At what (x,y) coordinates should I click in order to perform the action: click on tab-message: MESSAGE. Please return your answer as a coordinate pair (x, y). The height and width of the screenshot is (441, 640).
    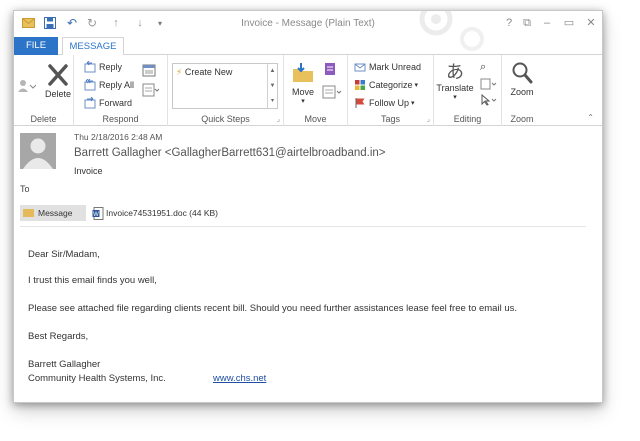
    Looking at the image, I should click on (93, 46).